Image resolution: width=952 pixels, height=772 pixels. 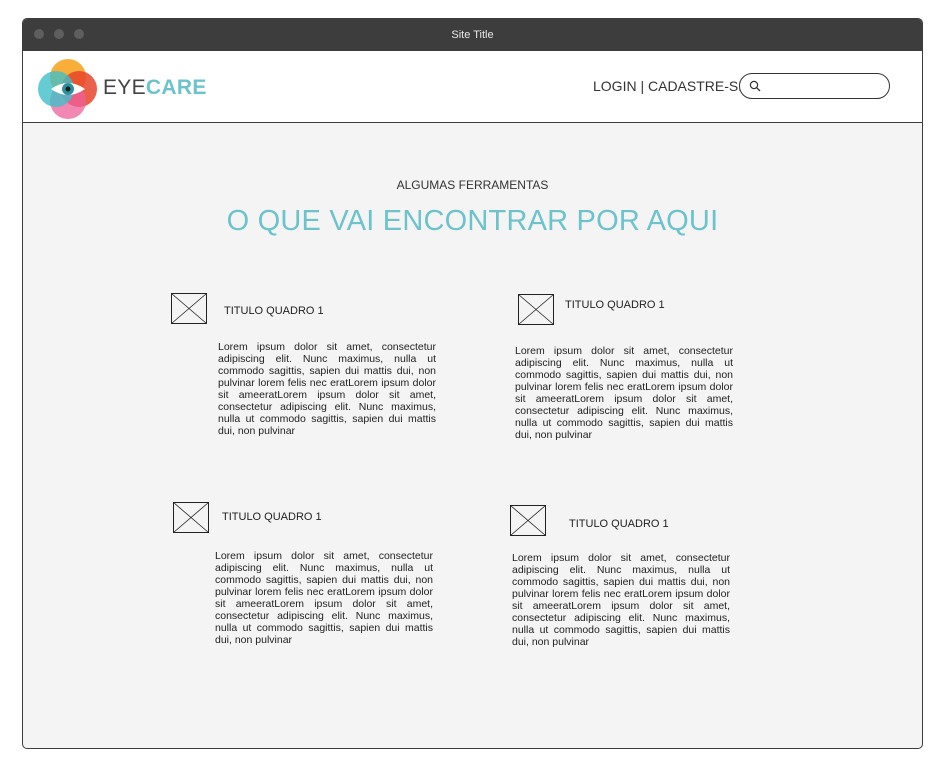 I want to click on auth-links: LOGIN | CADASTRE-SE, so click(x=670, y=86).